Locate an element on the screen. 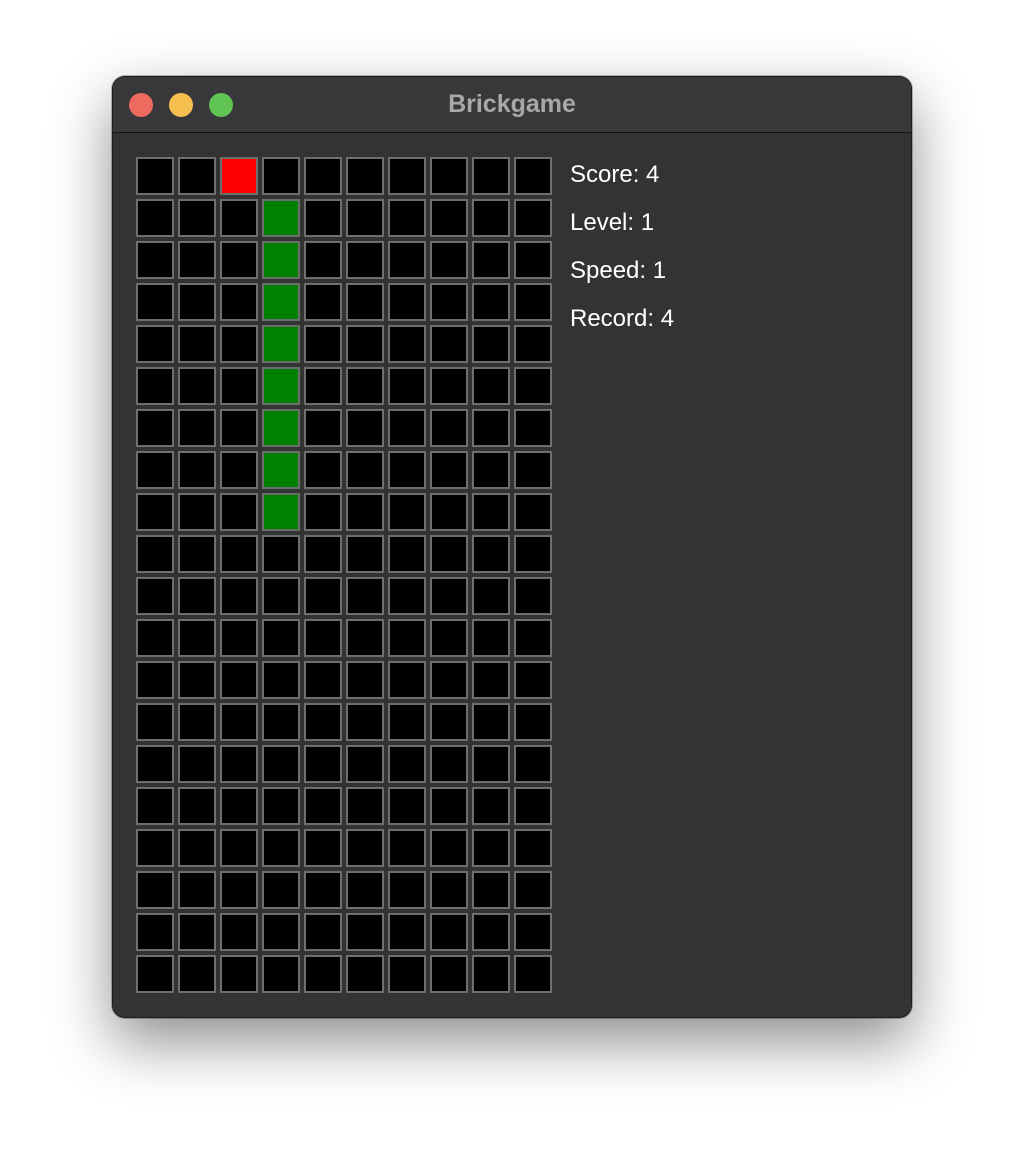 The height and width of the screenshot is (1166, 1024). title-bar: Brickgame is located at coordinates (512, 105).